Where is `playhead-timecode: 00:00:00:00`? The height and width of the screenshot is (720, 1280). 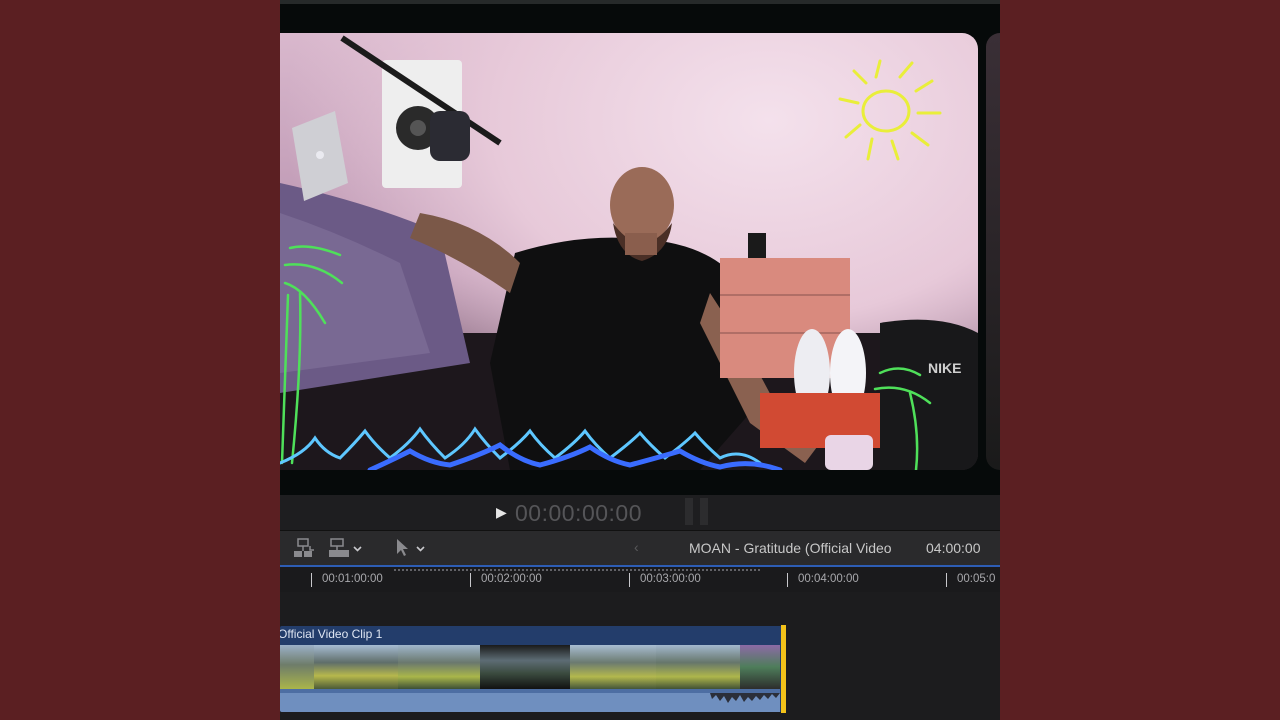 playhead-timecode: 00:00:00:00 is located at coordinates (578, 513).